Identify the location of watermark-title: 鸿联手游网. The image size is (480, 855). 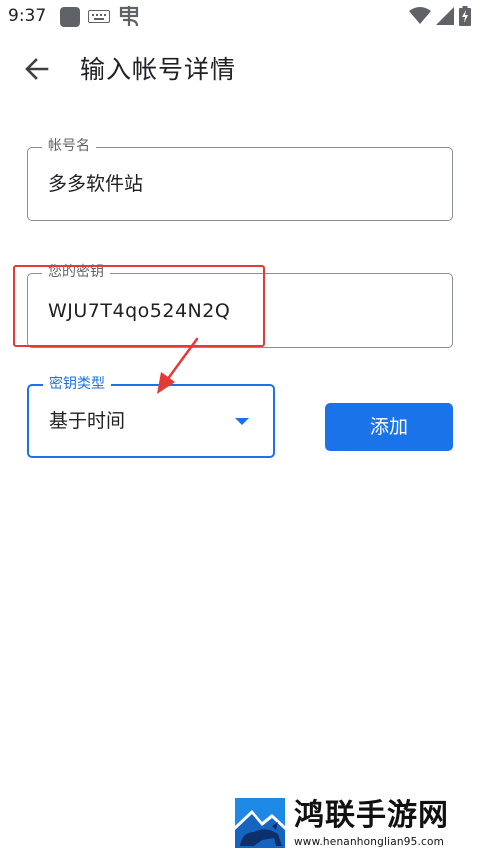
(371, 815).